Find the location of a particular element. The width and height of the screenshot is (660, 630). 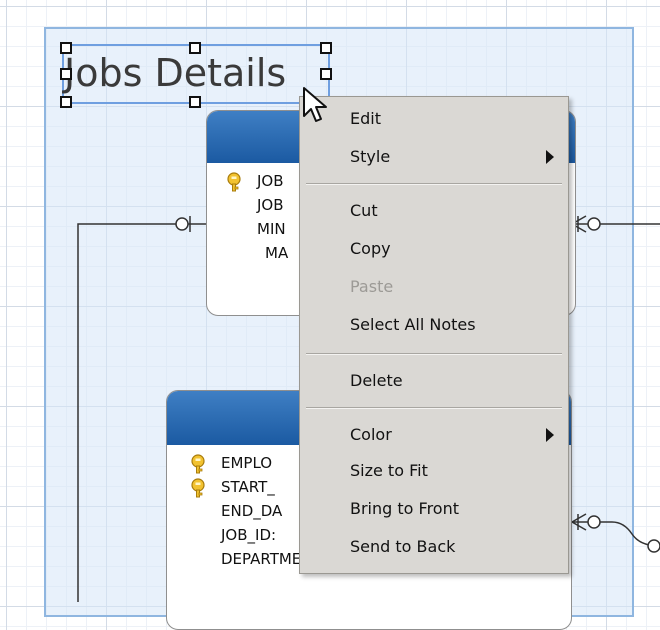

resize-handle-top-right is located at coordinates (326, 48).